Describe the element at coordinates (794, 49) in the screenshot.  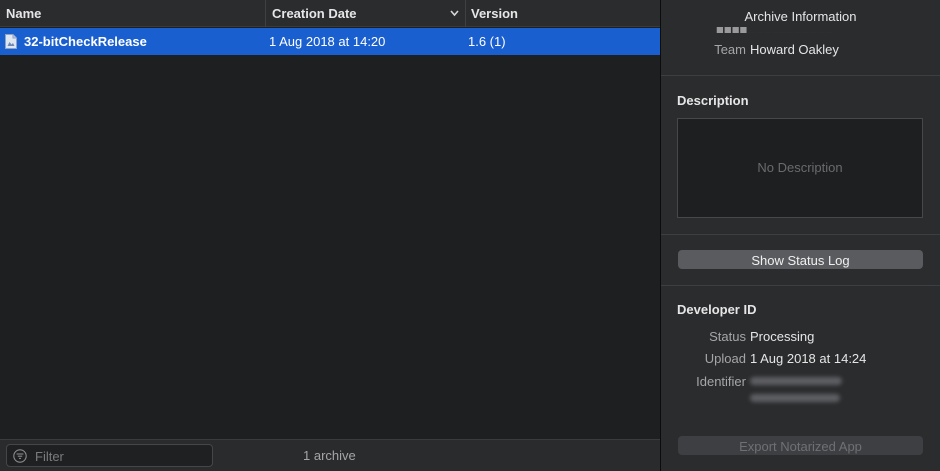
I see `team-value: Howard Oakley` at that location.